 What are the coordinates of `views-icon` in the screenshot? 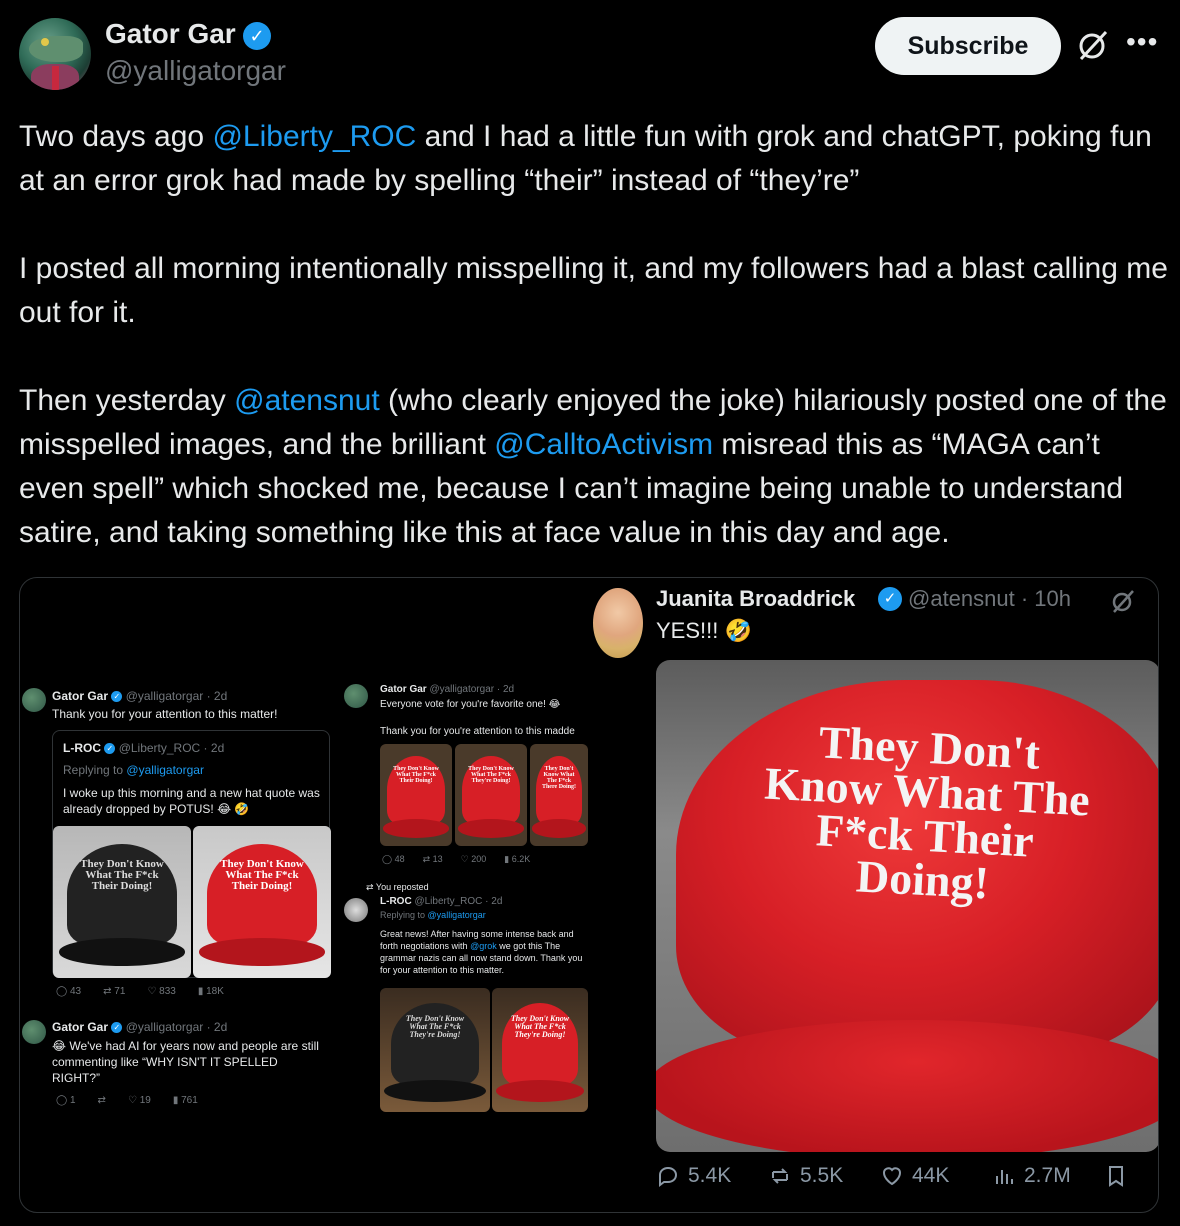 It's located at (1004, 1177).